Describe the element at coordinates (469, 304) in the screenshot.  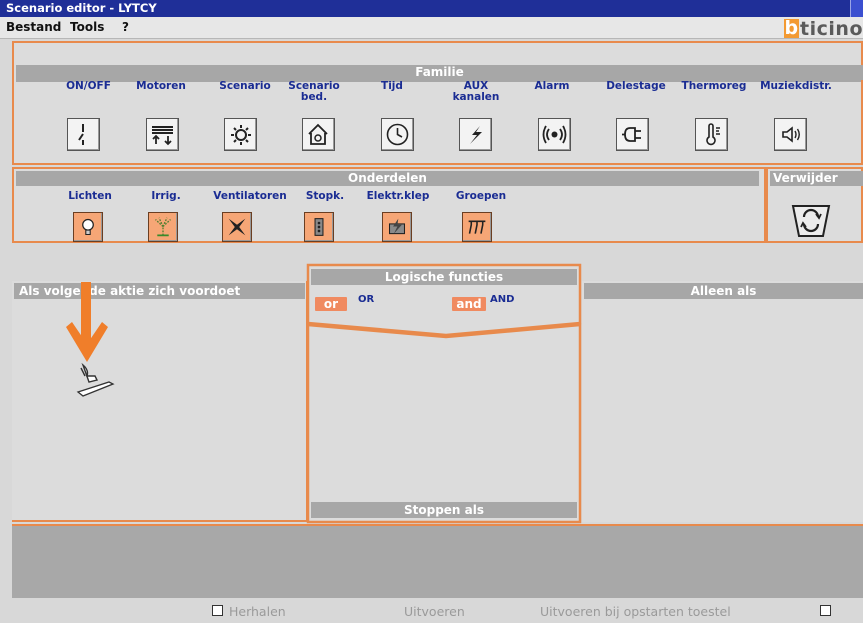
I see `and-button: and` at that location.